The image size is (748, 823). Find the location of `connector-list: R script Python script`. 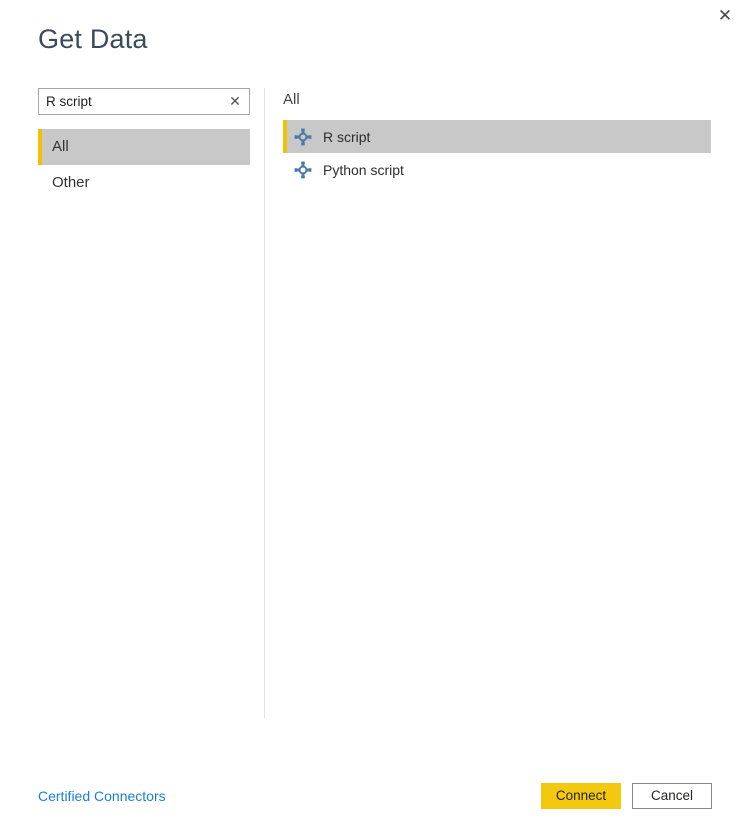

connector-list: R script Python script is located at coordinates (497, 153).